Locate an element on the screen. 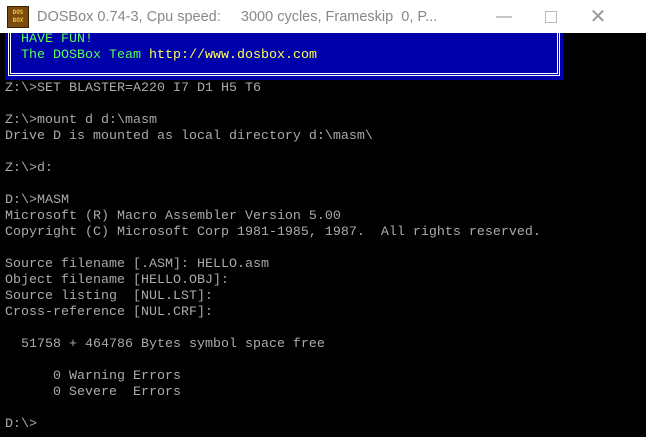 The image size is (646, 437). close-button: ✕ is located at coordinates (598, 16).